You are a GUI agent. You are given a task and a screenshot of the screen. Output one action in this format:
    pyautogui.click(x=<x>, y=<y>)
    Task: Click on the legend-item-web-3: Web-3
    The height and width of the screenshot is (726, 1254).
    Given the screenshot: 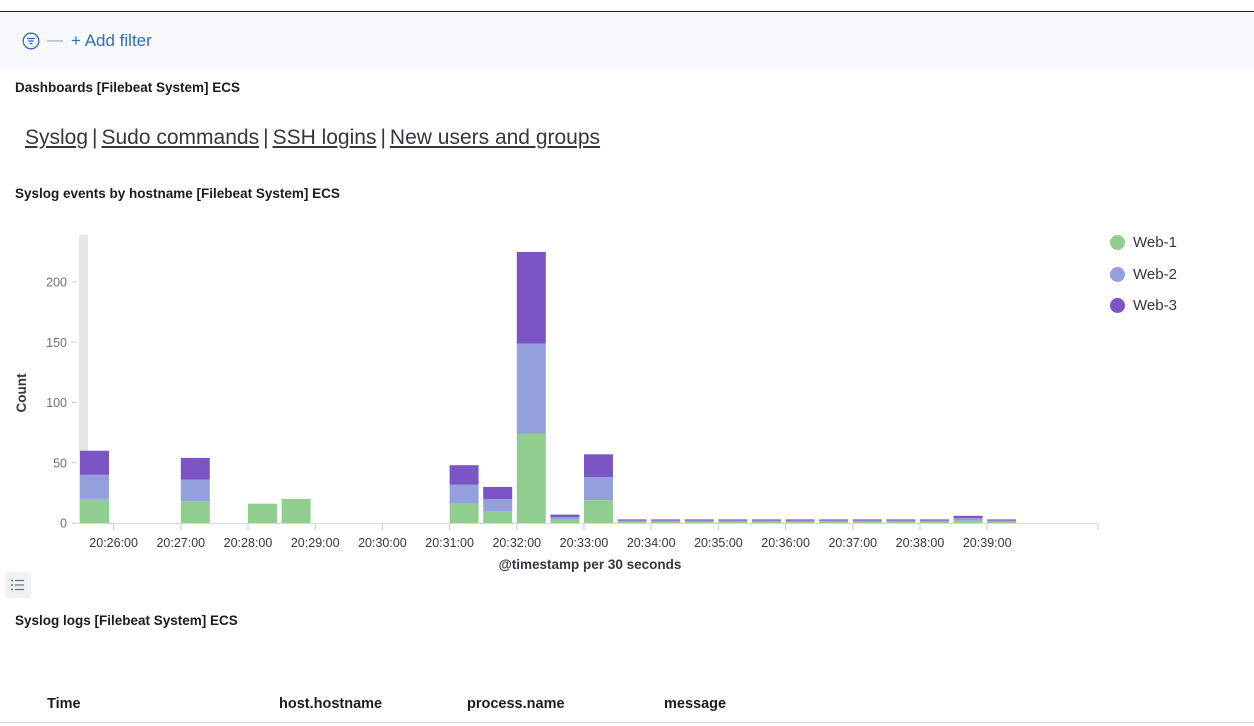 What is the action you would take?
    pyautogui.click(x=1143, y=306)
    